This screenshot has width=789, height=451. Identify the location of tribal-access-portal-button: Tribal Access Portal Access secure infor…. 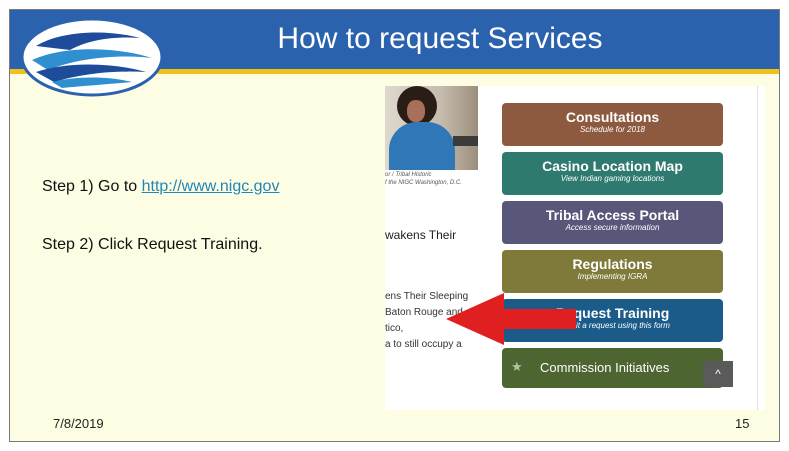
(612, 222).